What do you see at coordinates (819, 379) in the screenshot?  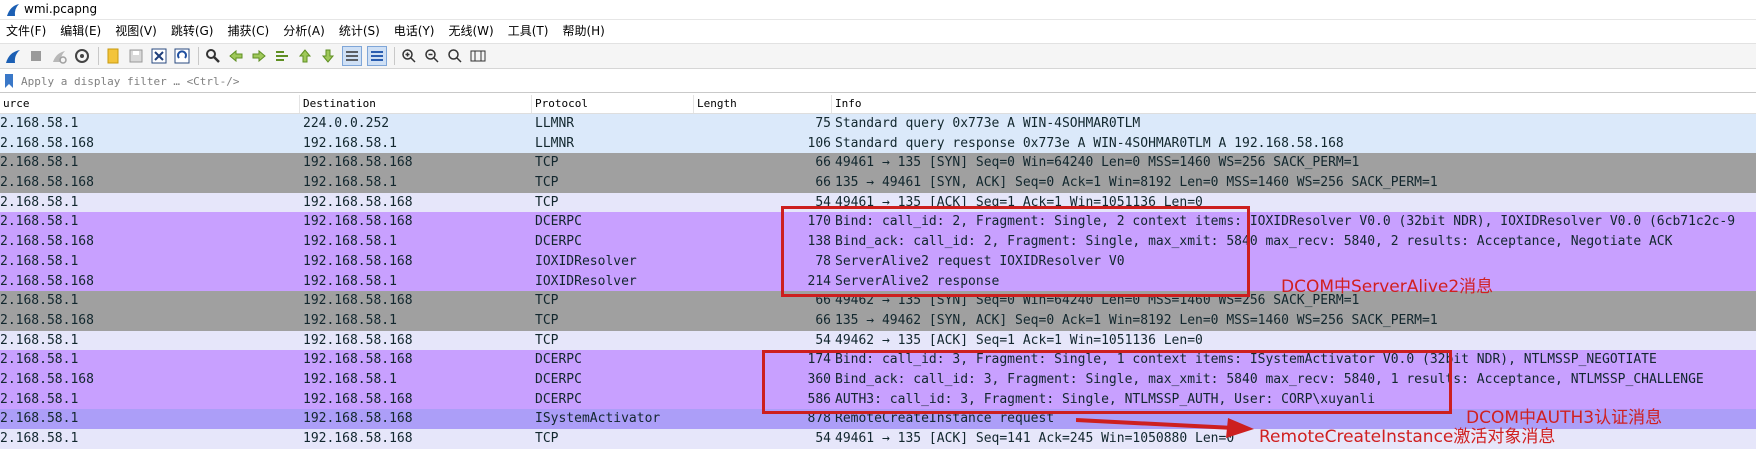 I see `packet-length: 360` at bounding box center [819, 379].